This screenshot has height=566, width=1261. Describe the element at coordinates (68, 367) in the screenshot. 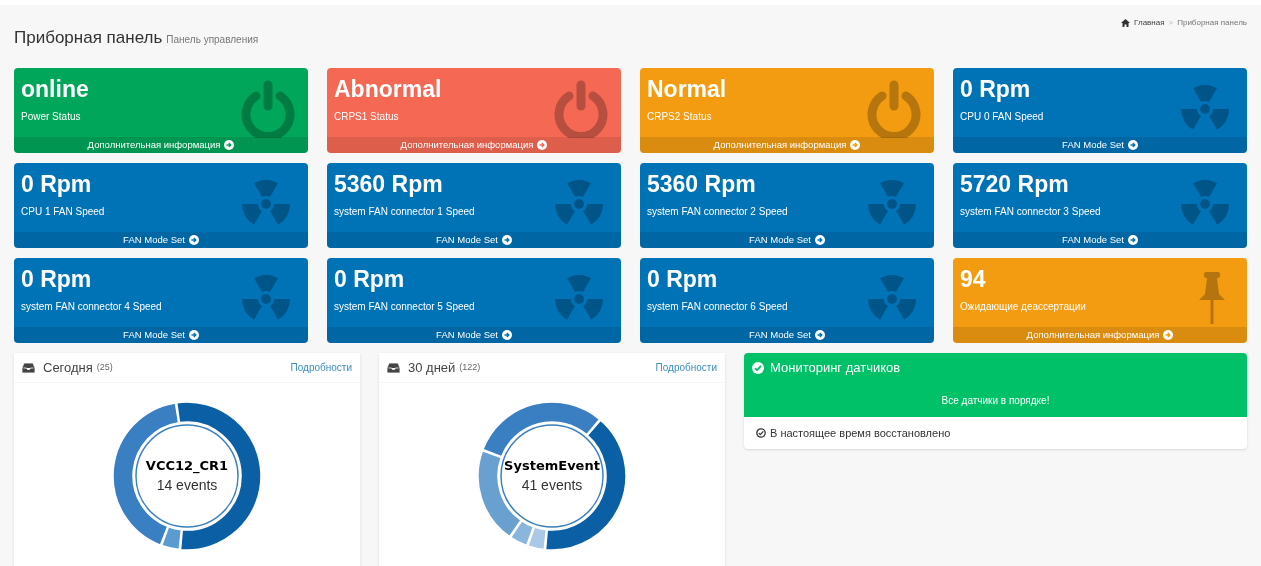

I see `panel-title: Сегодня` at that location.